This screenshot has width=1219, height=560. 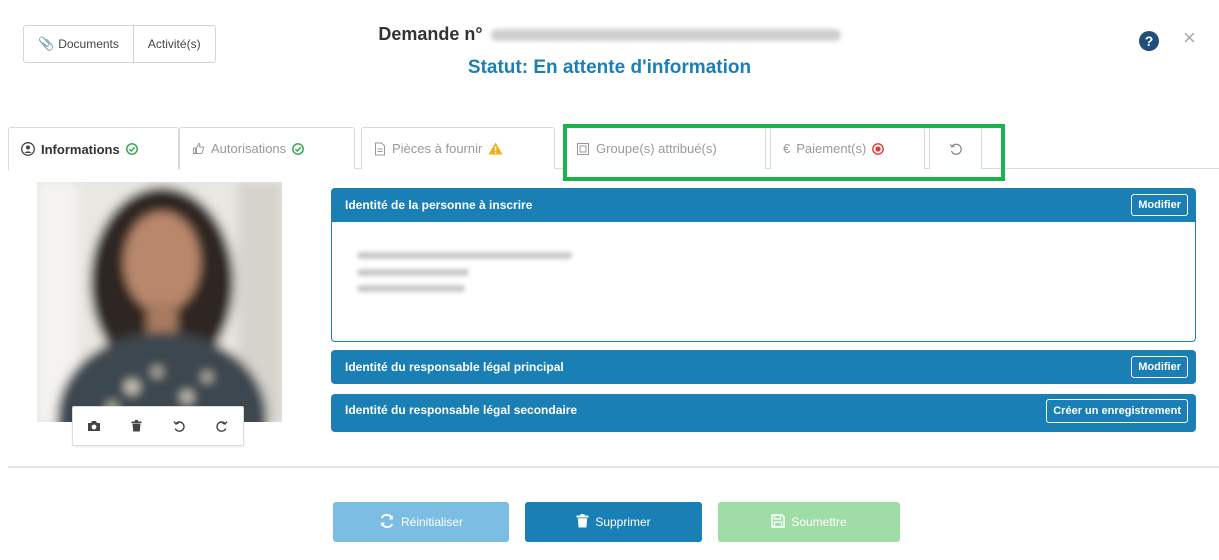 I want to click on status-text: Statut: En attente d'information, so click(x=609, y=67).